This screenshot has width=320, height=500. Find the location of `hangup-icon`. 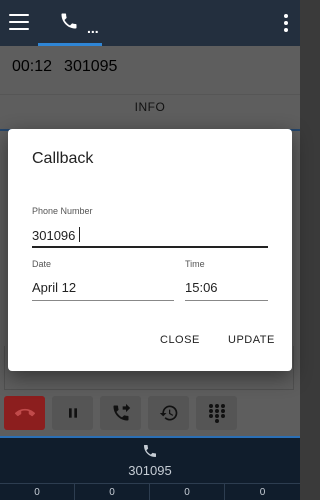

hangup-icon is located at coordinates (24, 412).